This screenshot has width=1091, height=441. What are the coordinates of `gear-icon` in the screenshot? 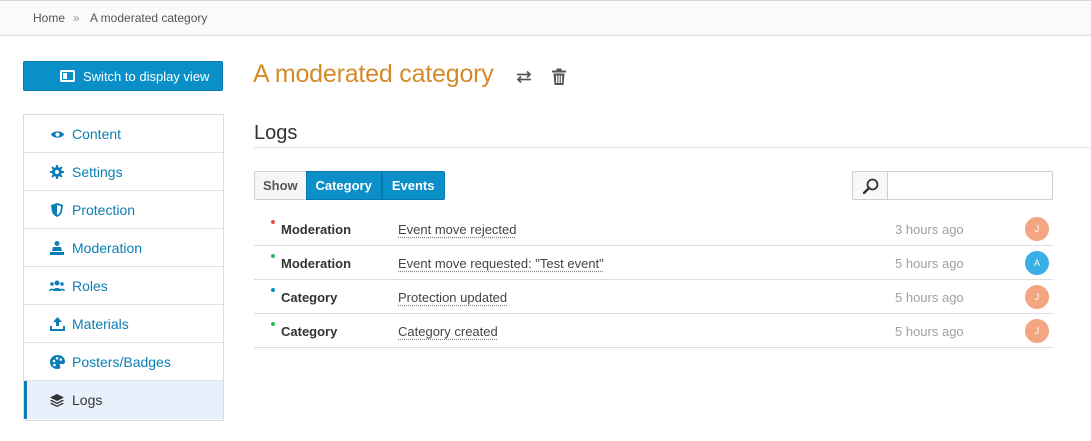 It's located at (57, 172).